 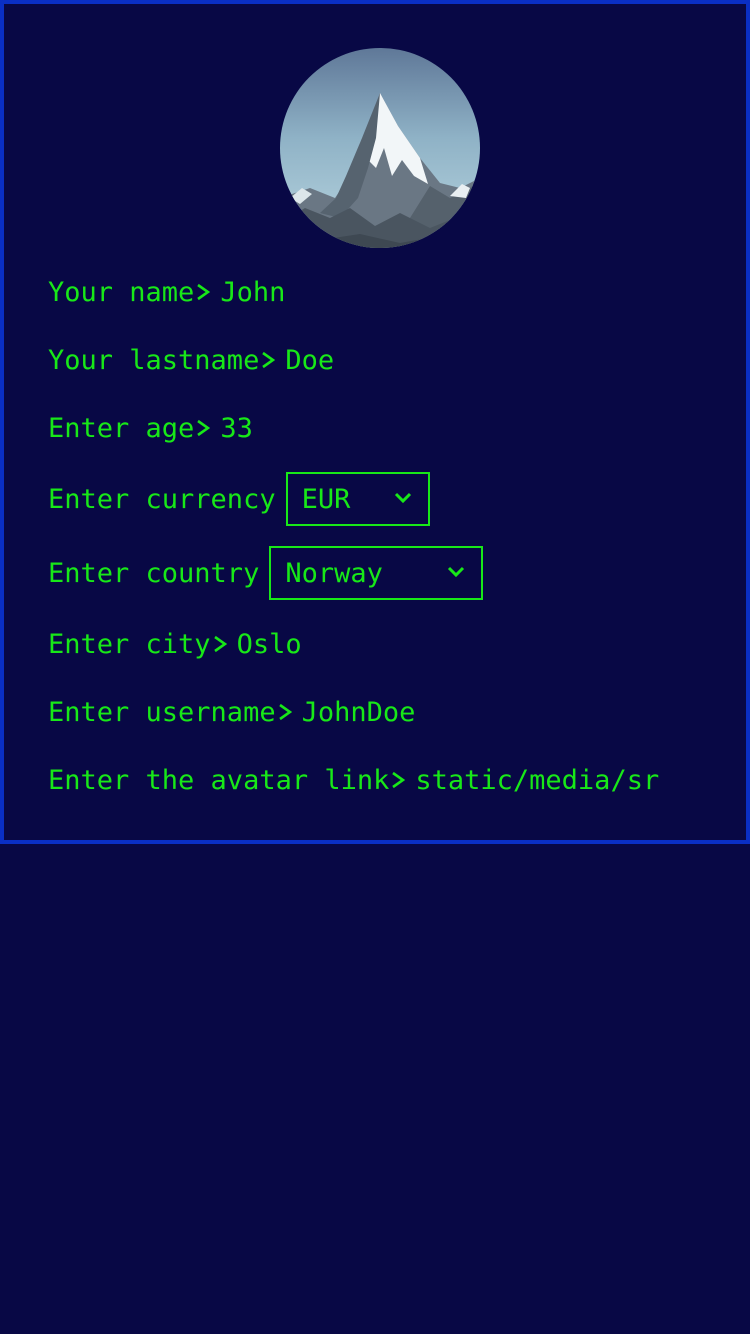 What do you see at coordinates (537, 780) in the screenshot?
I see `avatar-link-value: static/media/sr` at bounding box center [537, 780].